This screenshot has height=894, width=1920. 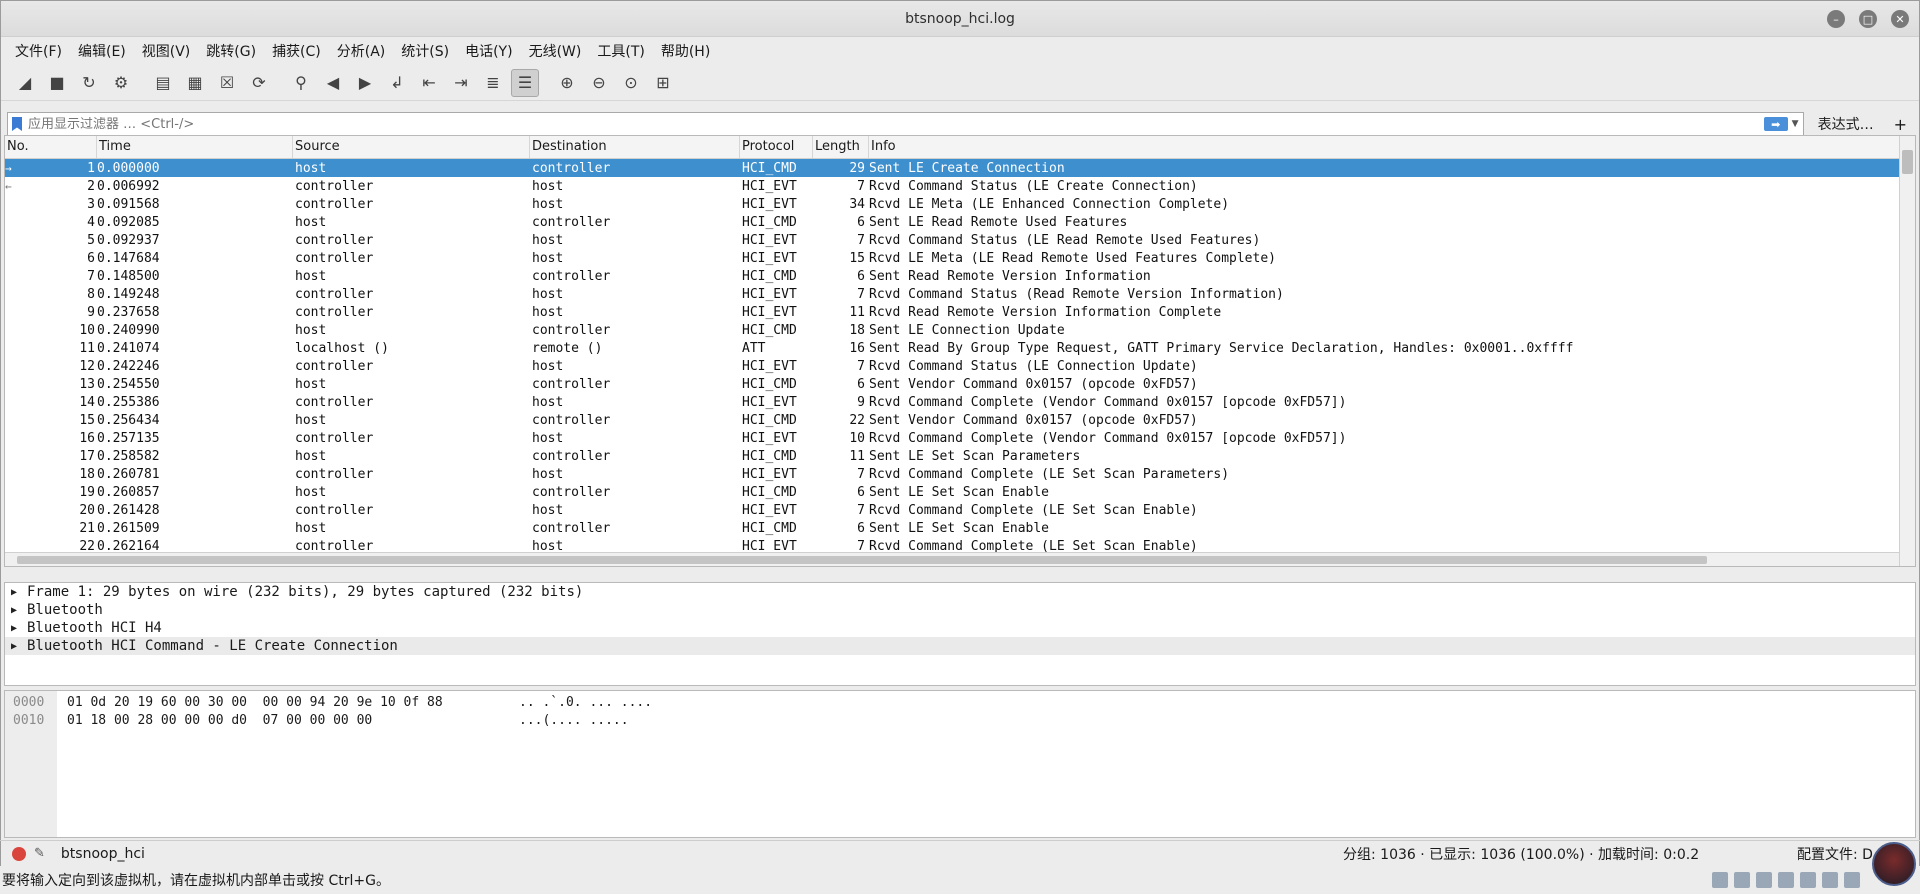 I want to click on capture-comment-icon: ✎, so click(x=39, y=853).